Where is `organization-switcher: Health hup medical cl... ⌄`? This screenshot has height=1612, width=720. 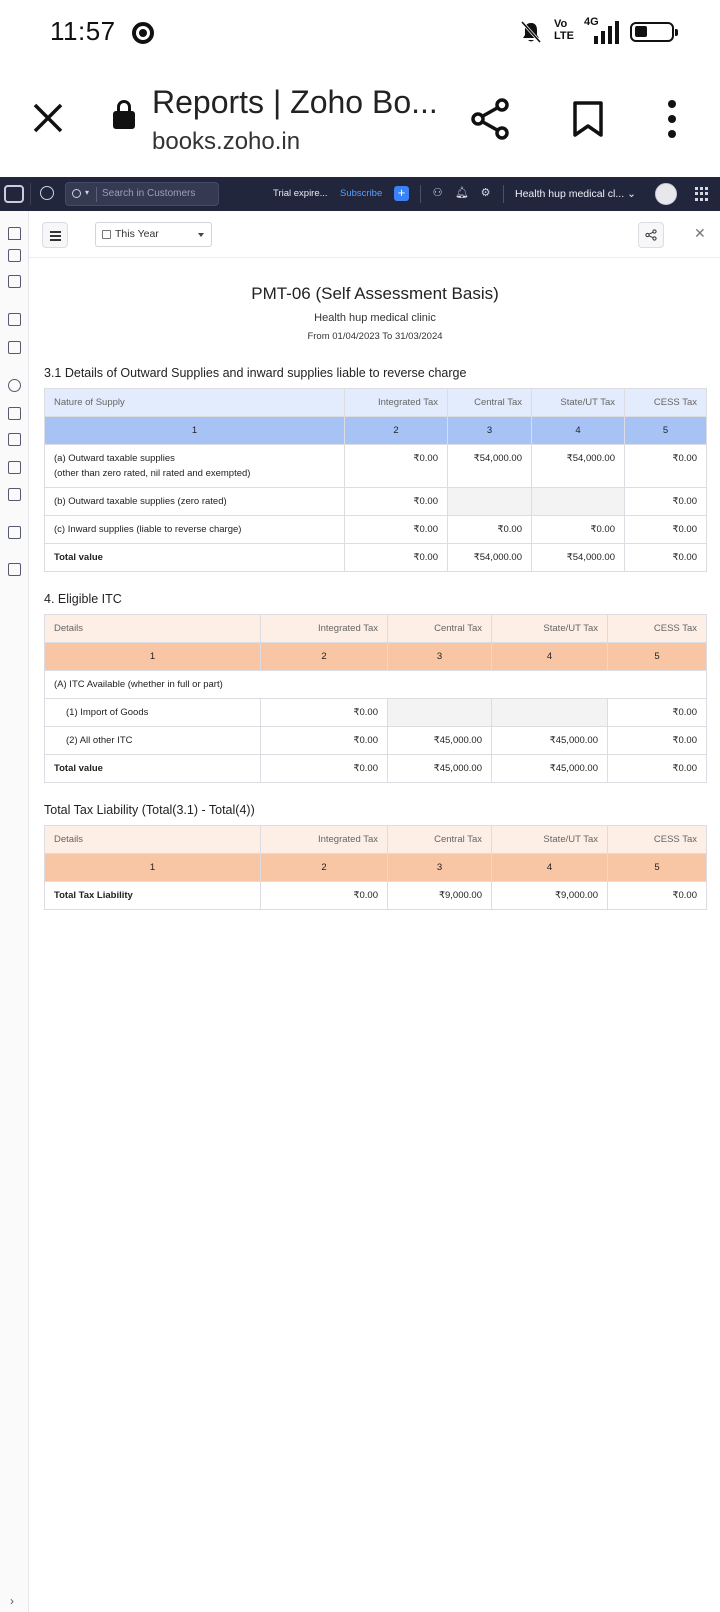 organization-switcher: Health hup medical cl... ⌄ is located at coordinates (575, 194).